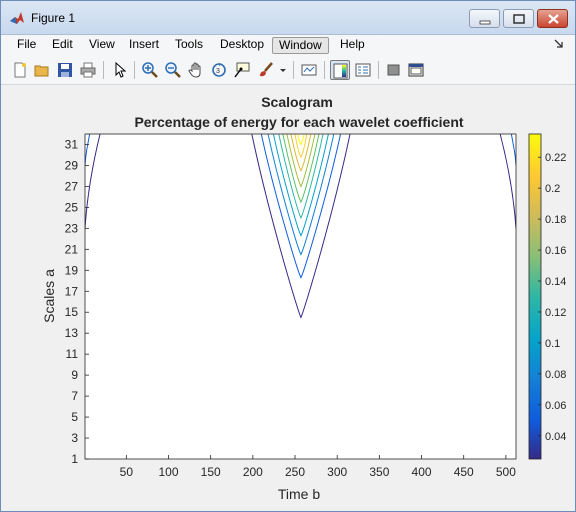  I want to click on y-tick-label: 27, so click(72, 186).